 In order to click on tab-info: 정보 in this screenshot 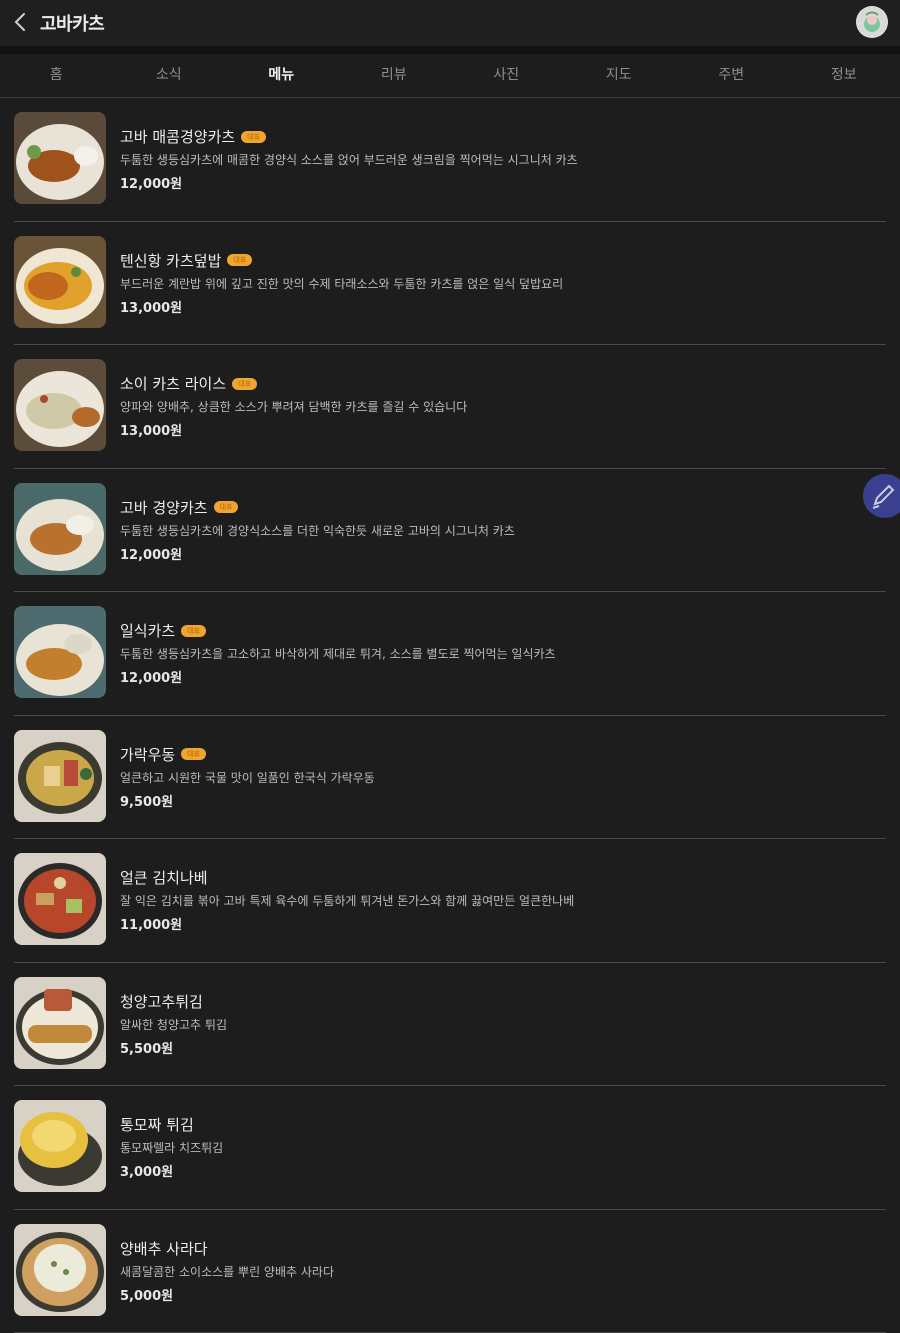, I will do `click(844, 75)`.